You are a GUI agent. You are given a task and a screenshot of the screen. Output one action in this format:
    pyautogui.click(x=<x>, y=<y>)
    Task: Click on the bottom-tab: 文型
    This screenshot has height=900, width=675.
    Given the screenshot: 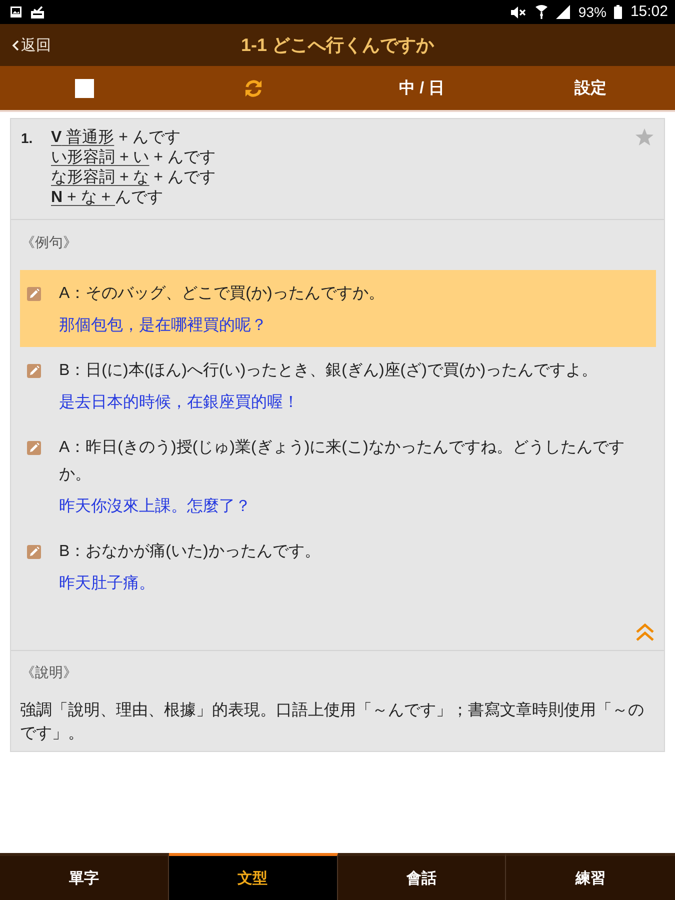 What is the action you would take?
    pyautogui.click(x=253, y=876)
    